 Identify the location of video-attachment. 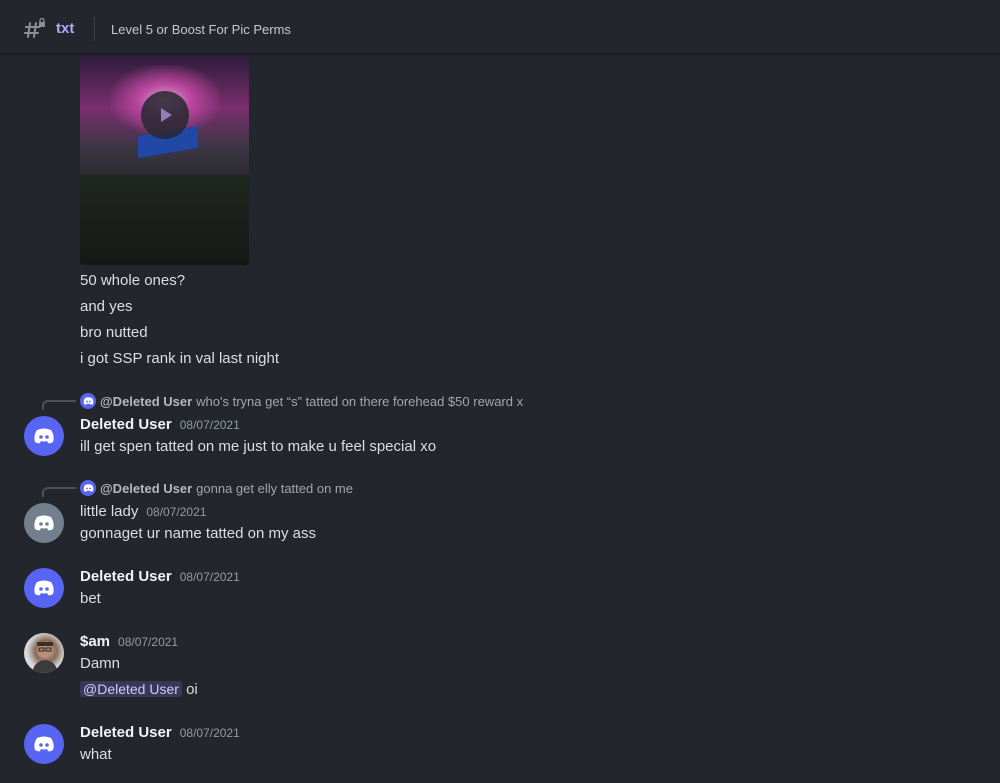
(164, 160).